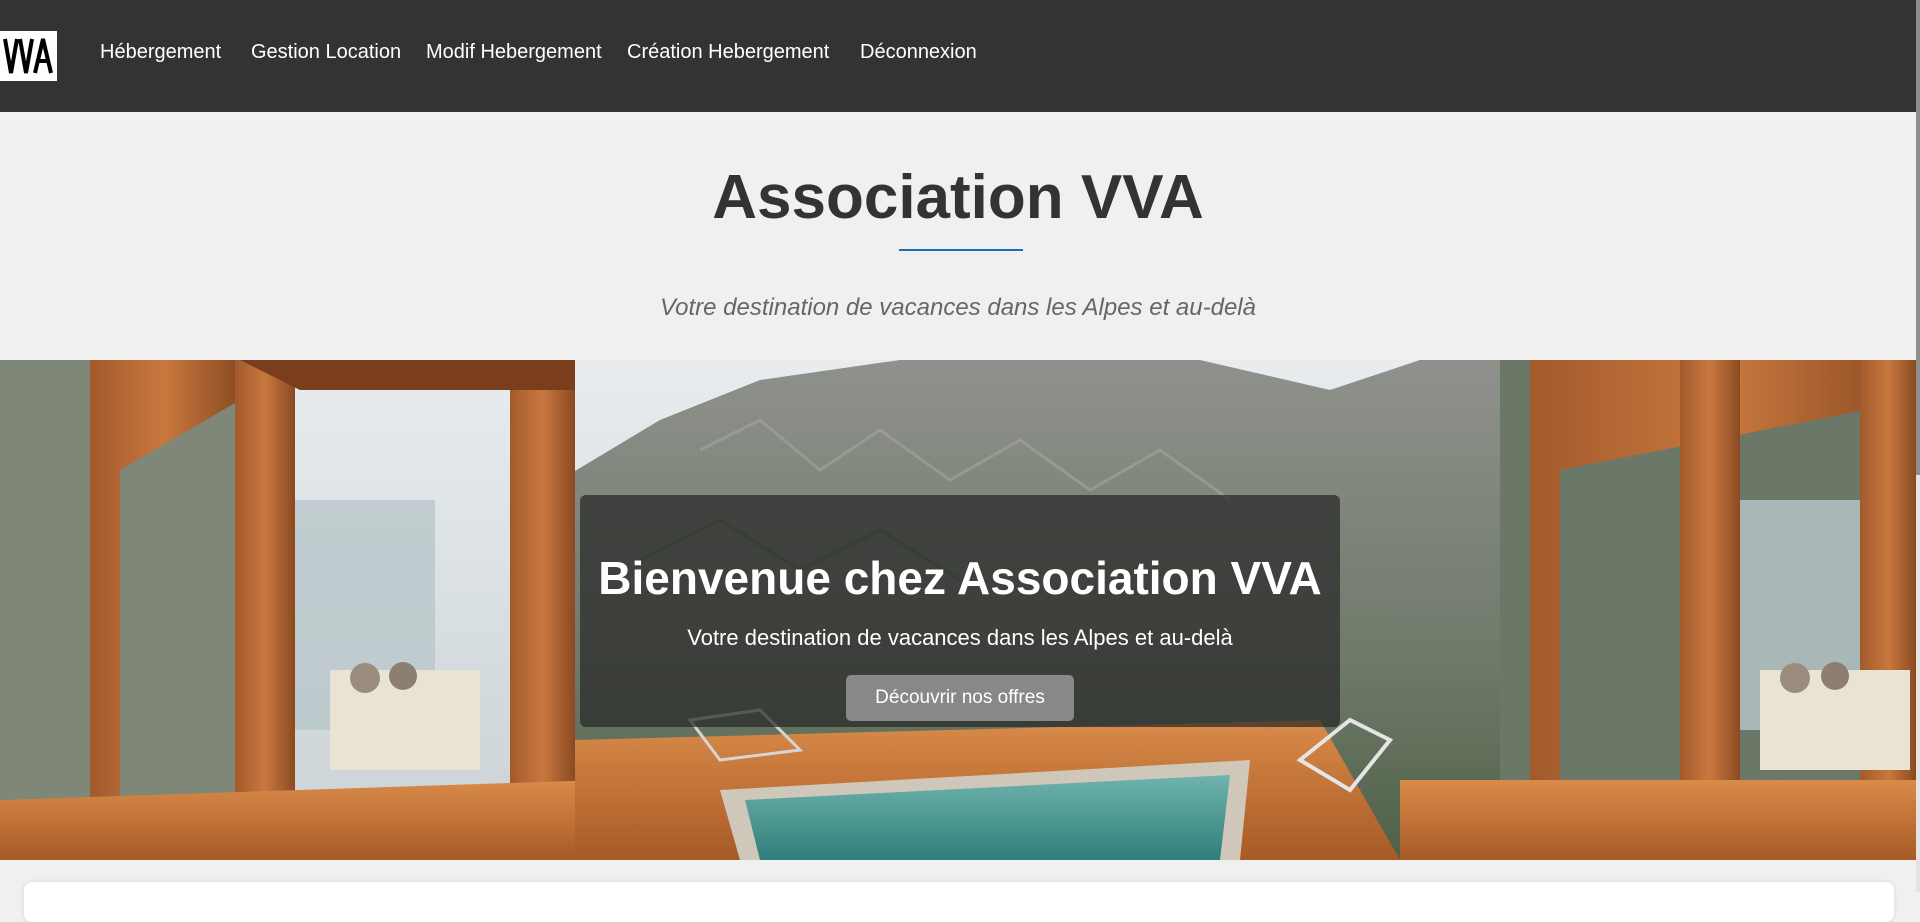  I want to click on title-underline, so click(961, 250).